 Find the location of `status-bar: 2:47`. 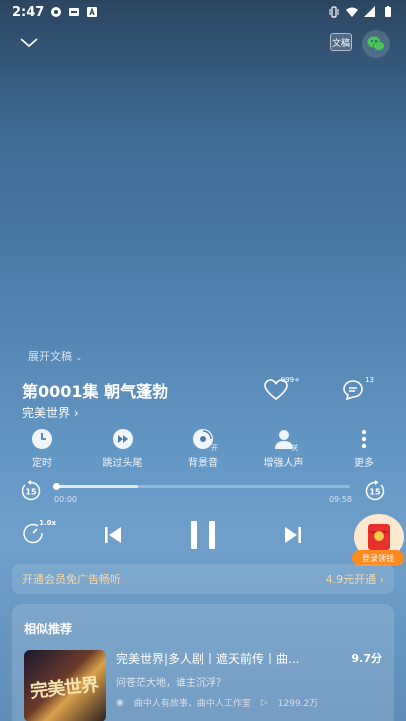

status-bar: 2:47 is located at coordinates (203, 12).